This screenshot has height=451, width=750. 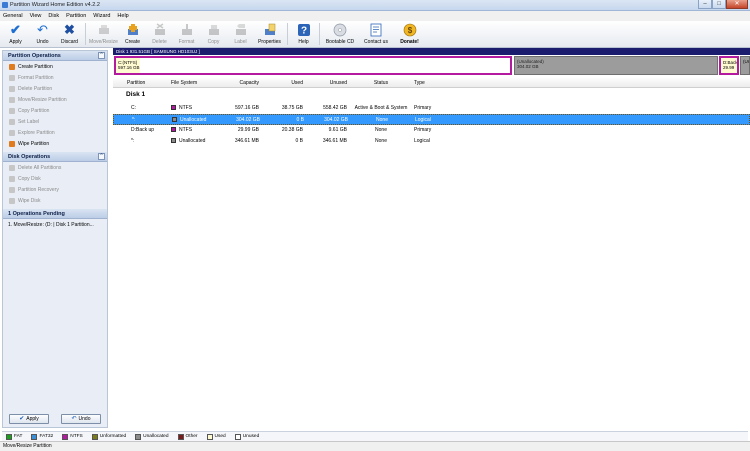 What do you see at coordinates (5, 5) in the screenshot?
I see `app-icon` at bounding box center [5, 5].